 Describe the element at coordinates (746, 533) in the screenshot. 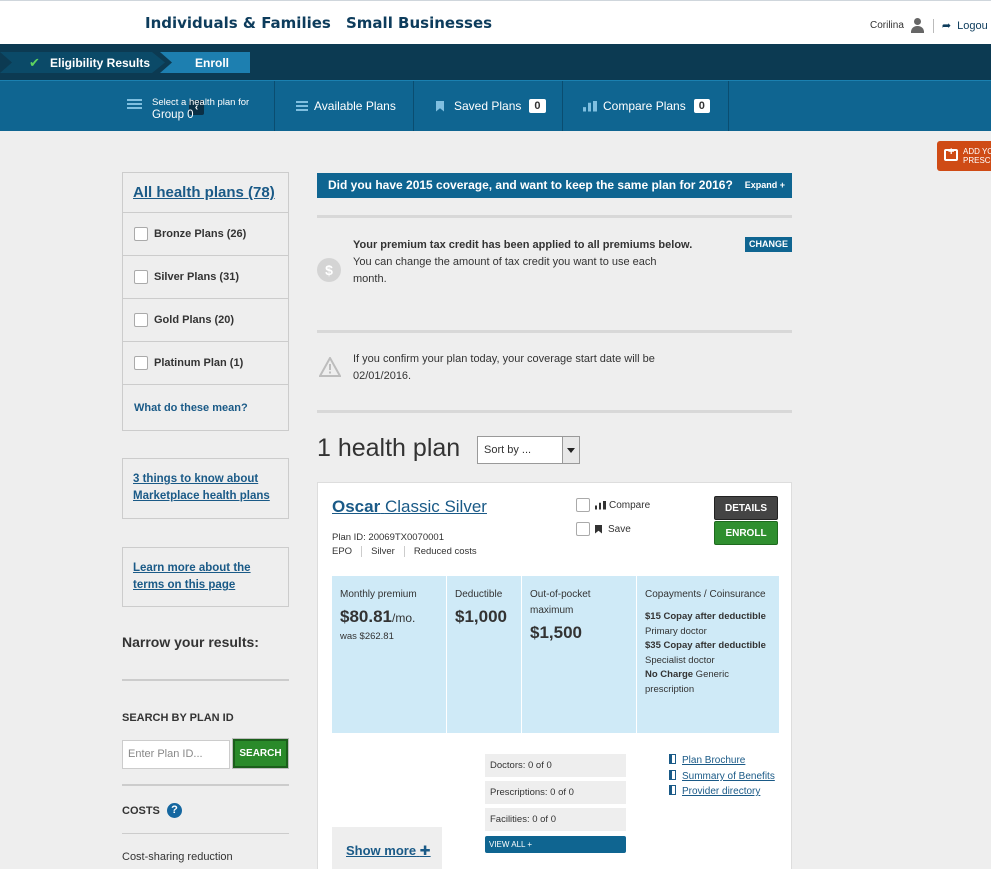

I see `enroll-button: ENROLL` at that location.